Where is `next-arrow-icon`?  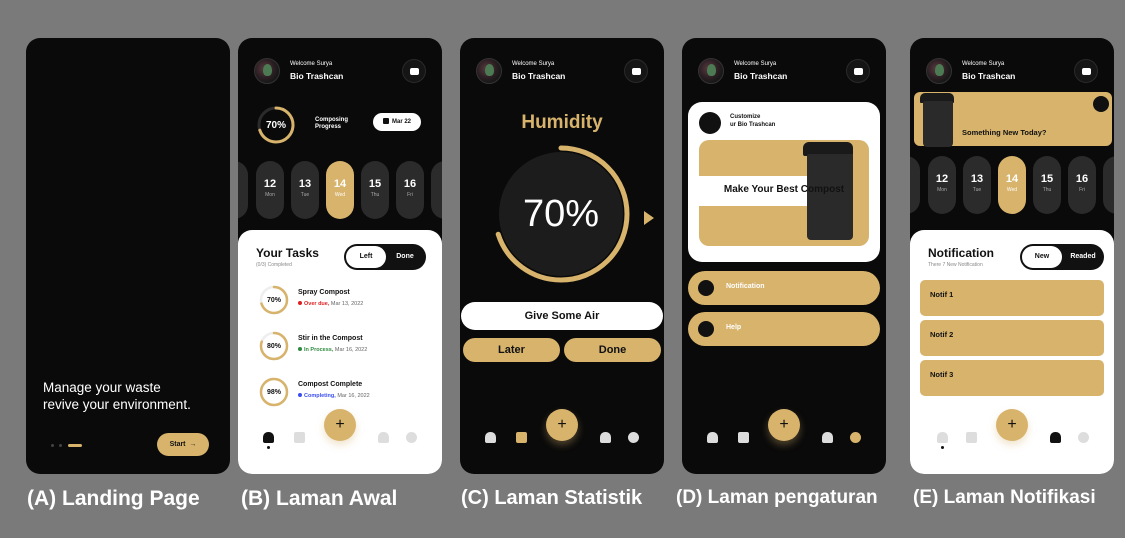
next-arrow-icon is located at coordinates (649, 218).